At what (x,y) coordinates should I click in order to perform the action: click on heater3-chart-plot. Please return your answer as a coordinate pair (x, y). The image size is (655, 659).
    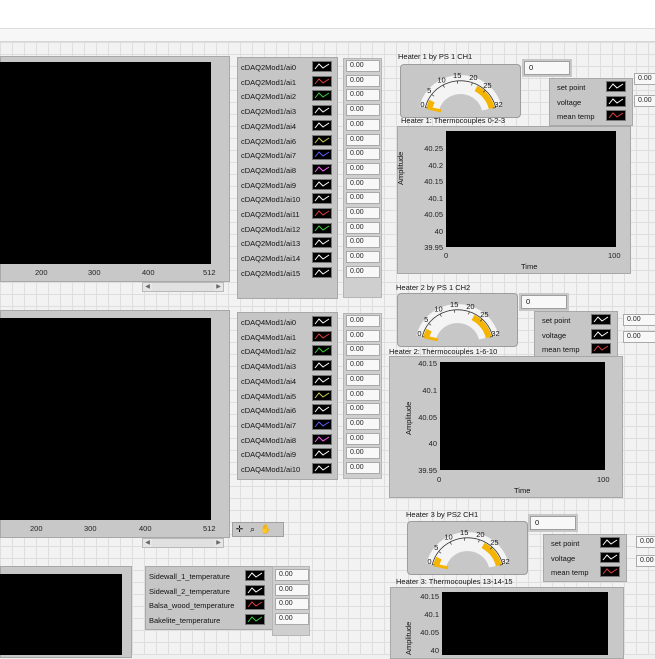
    Looking at the image, I should click on (525, 623).